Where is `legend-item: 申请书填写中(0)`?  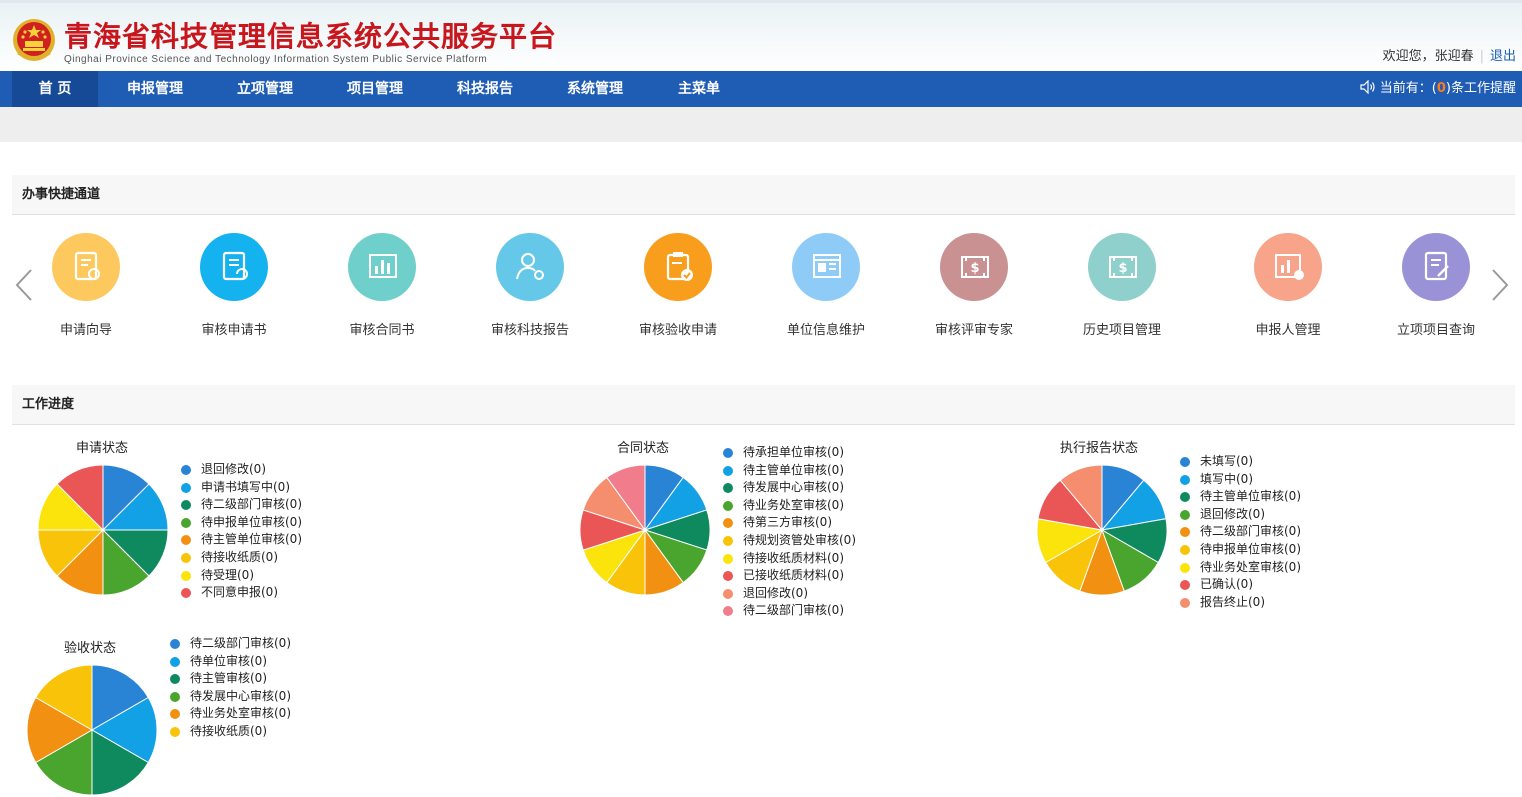
legend-item: 申请书填写中(0) is located at coordinates (241, 488).